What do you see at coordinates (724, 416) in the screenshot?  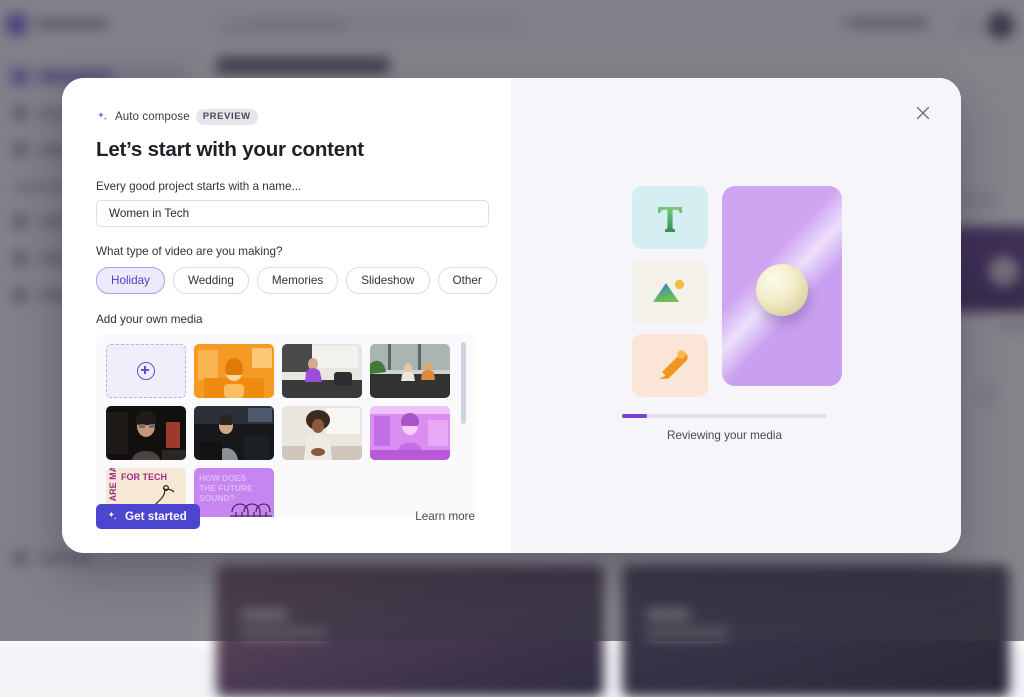 I see `progress-bar-track` at bounding box center [724, 416].